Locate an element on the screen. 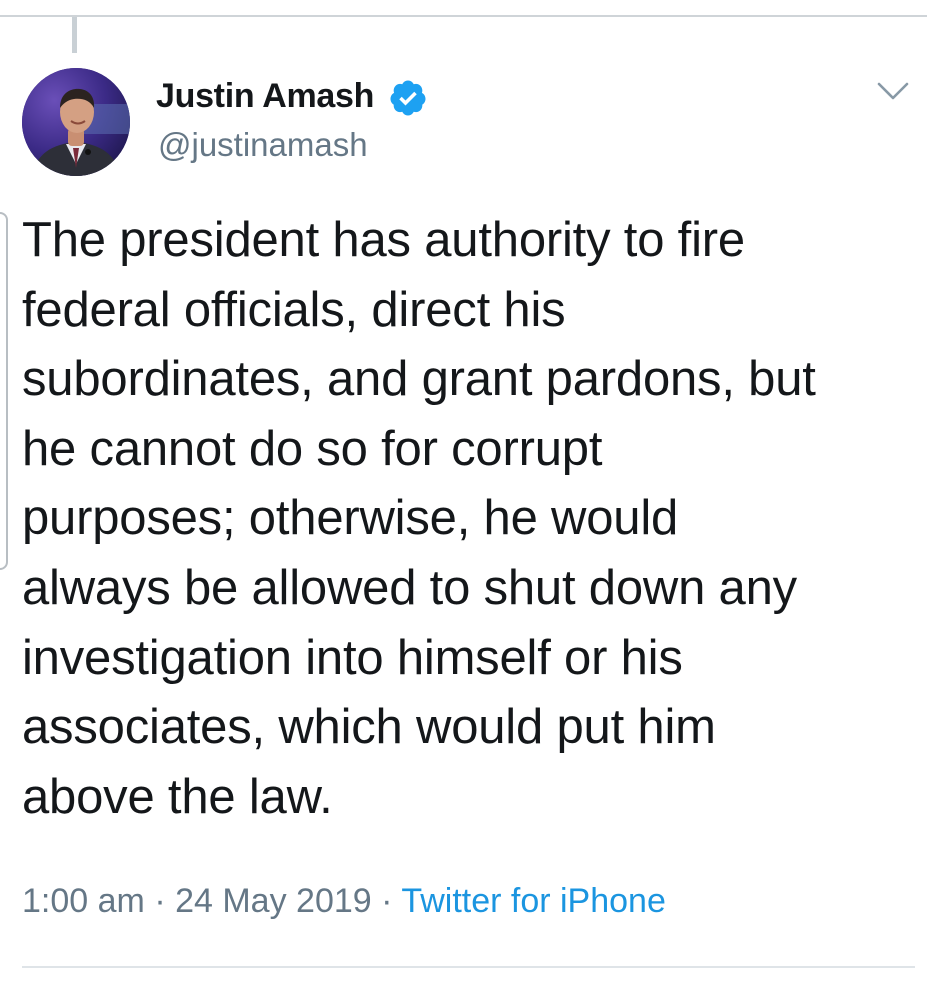 The height and width of the screenshot is (999, 927). scroll-edge-indicator is located at coordinates (4, 391).